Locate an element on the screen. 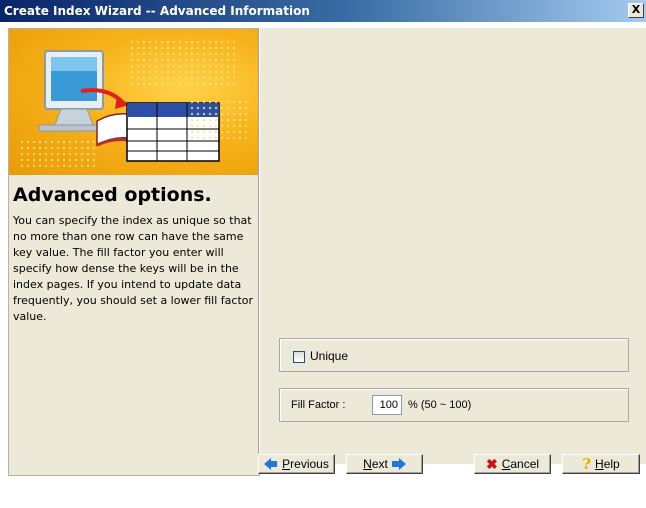  close-button: X is located at coordinates (636, 10).